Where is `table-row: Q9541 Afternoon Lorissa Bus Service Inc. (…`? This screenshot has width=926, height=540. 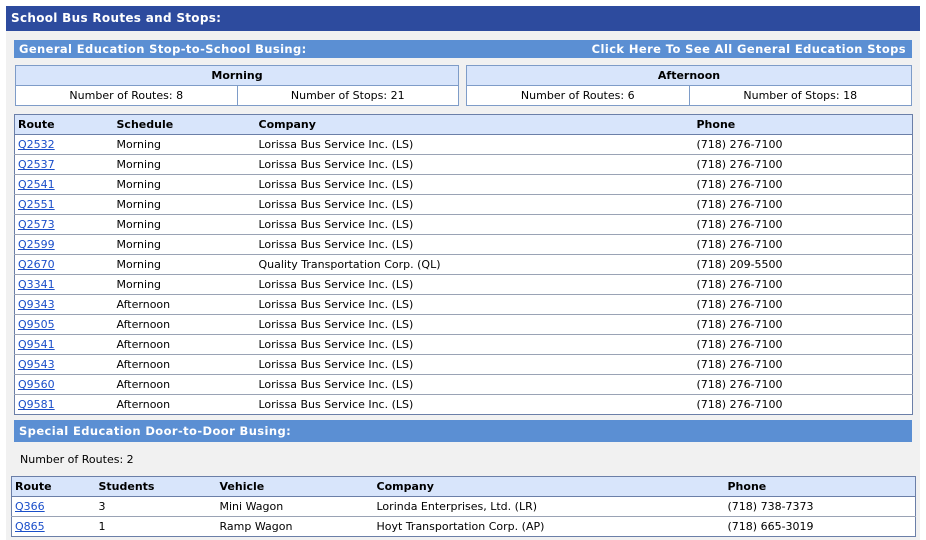
table-row: Q9541 Afternoon Lorissa Bus Service Inc. (… is located at coordinates (463, 344).